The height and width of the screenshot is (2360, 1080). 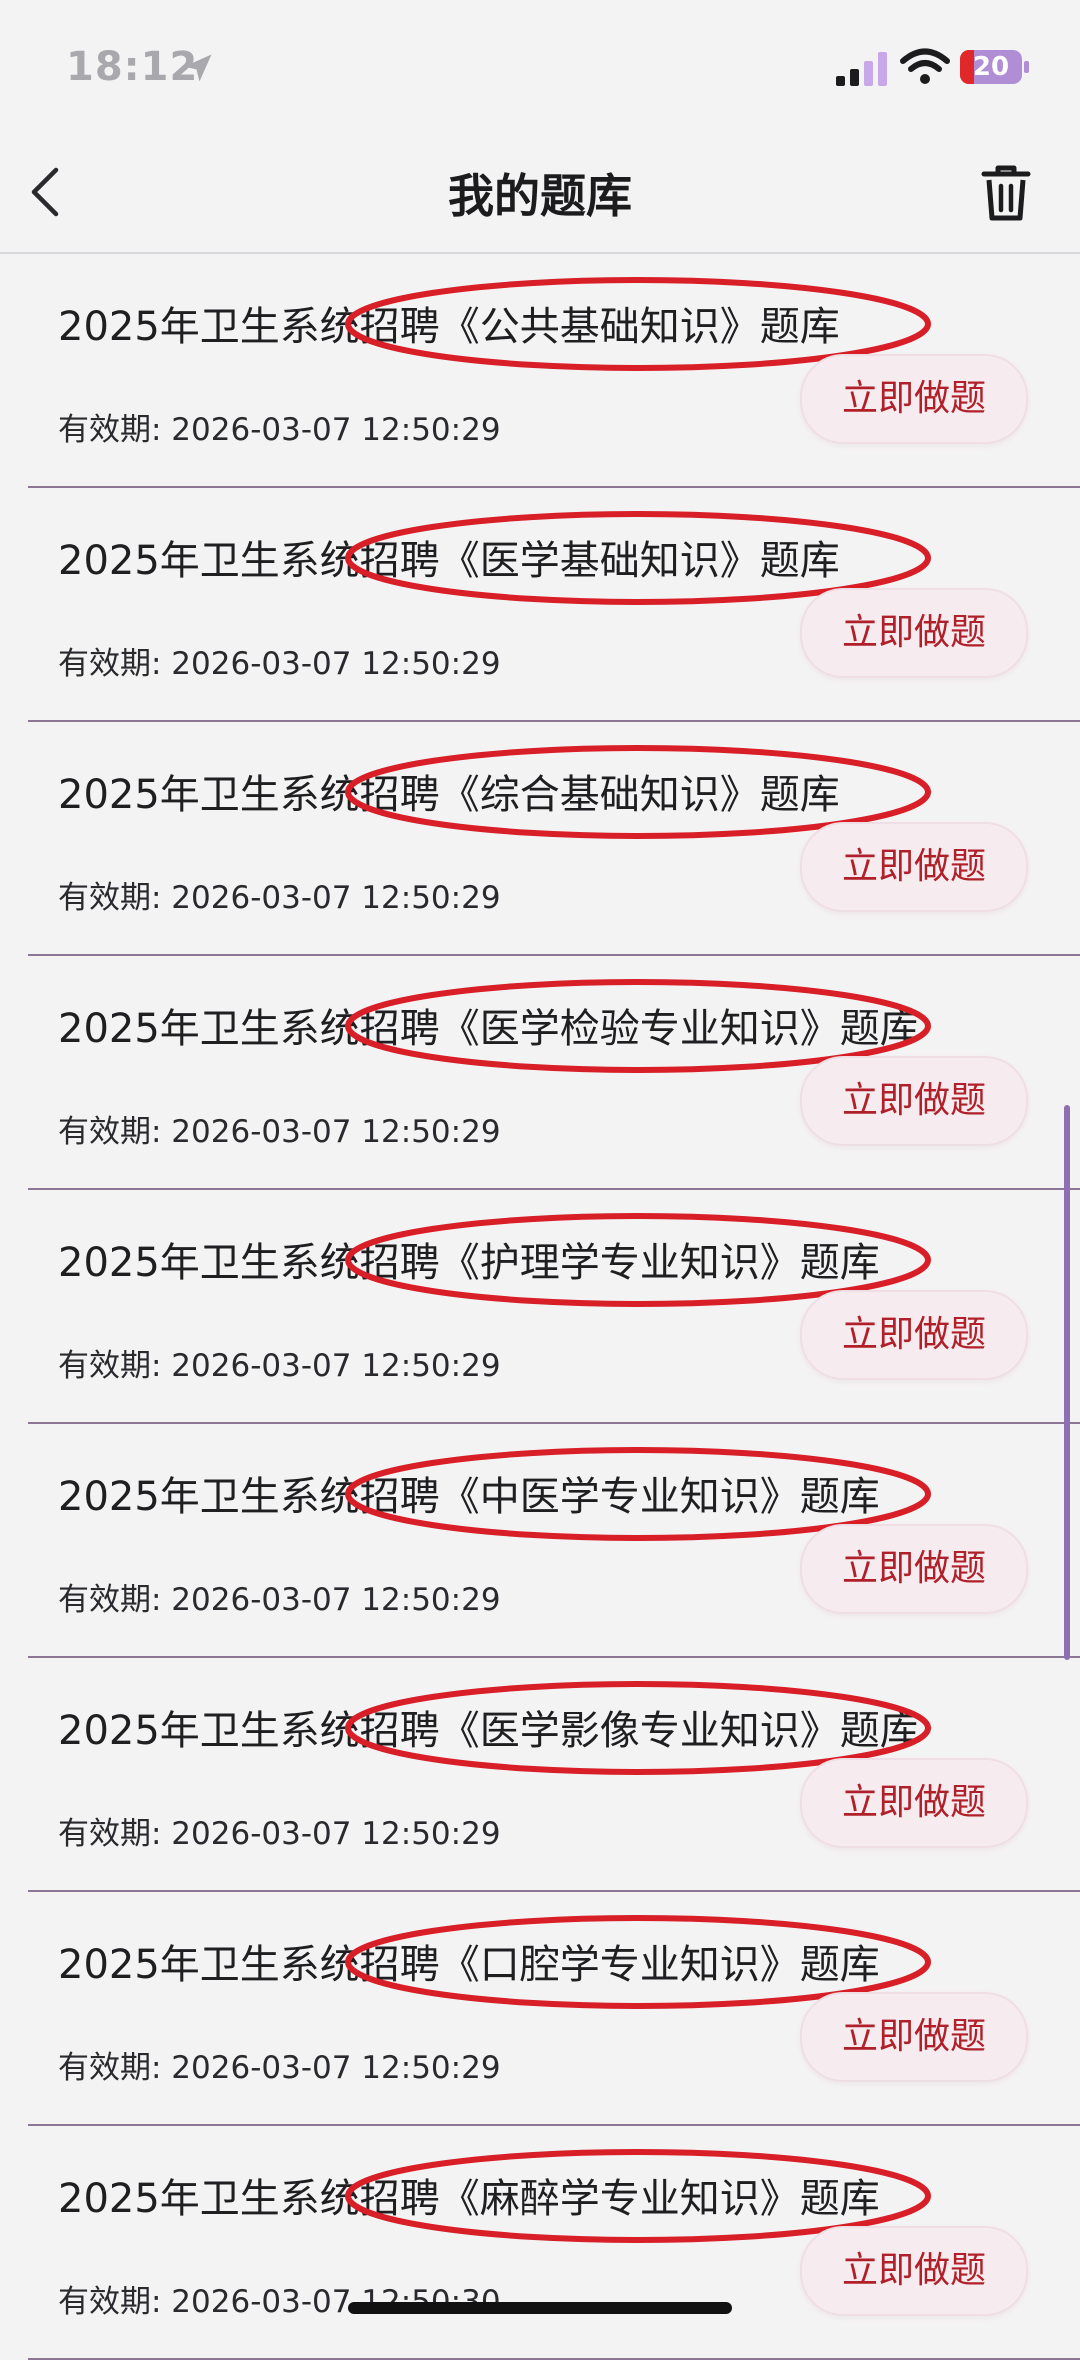 I want to click on trash-icon, so click(x=1006, y=192).